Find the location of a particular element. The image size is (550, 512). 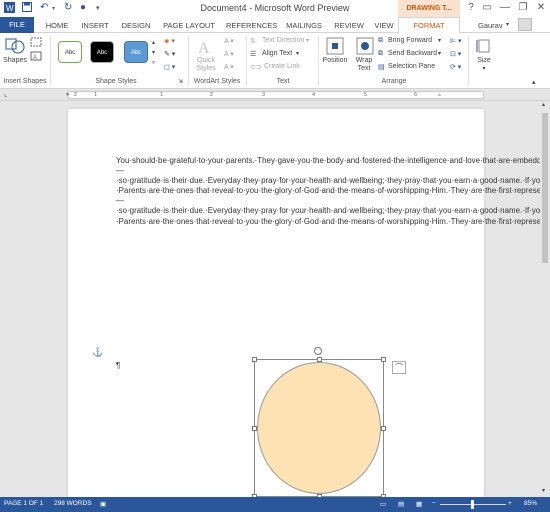

page-count: PAGE 1 OF 1 is located at coordinates (23, 503).